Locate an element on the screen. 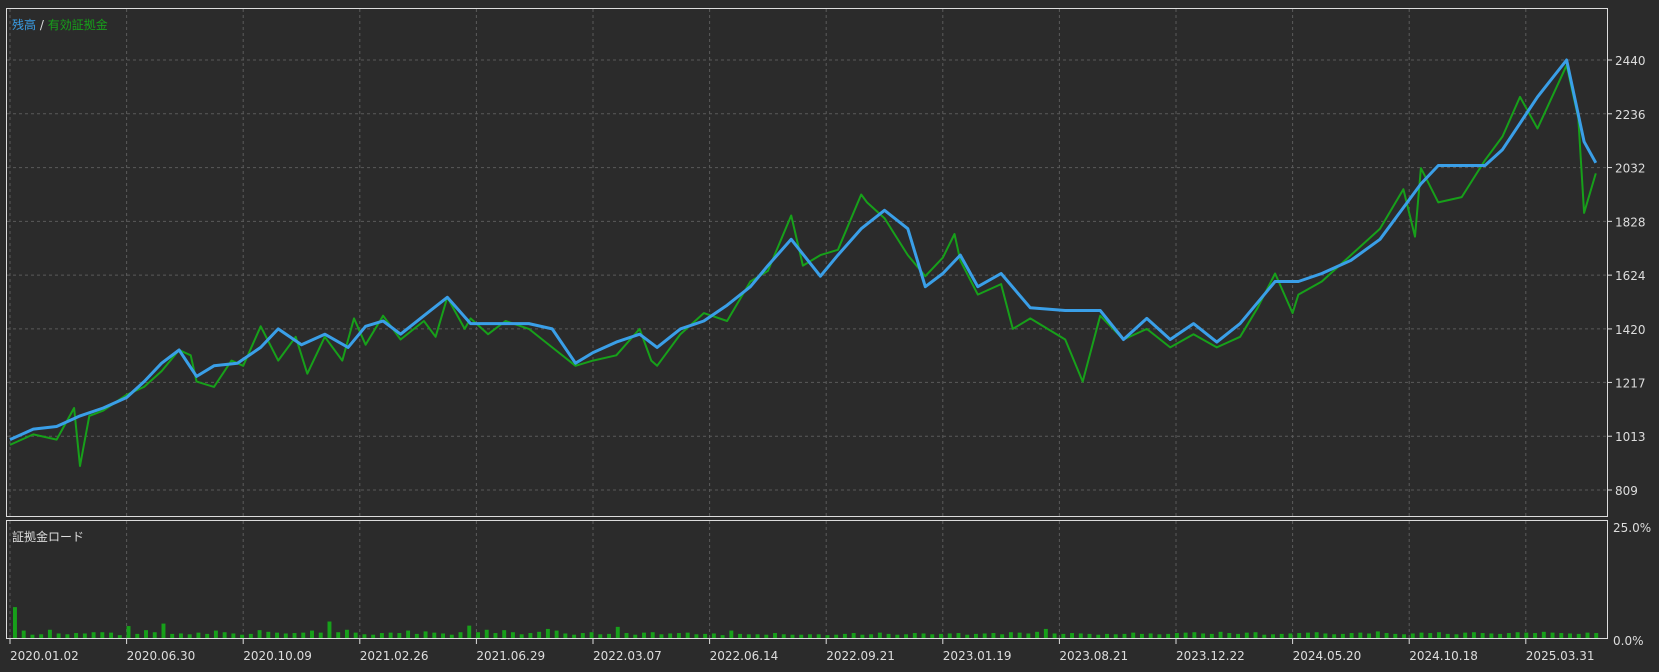  y-tick-label: 2440 is located at coordinates (1630, 61).